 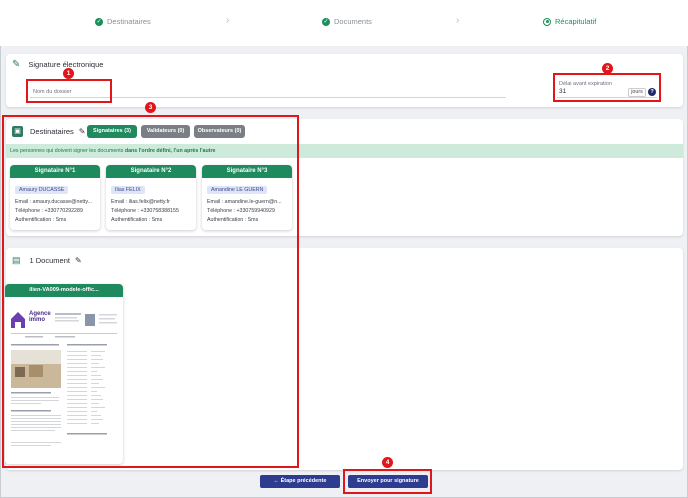 I want to click on step-documents: ✓ Documents, so click(x=347, y=21).